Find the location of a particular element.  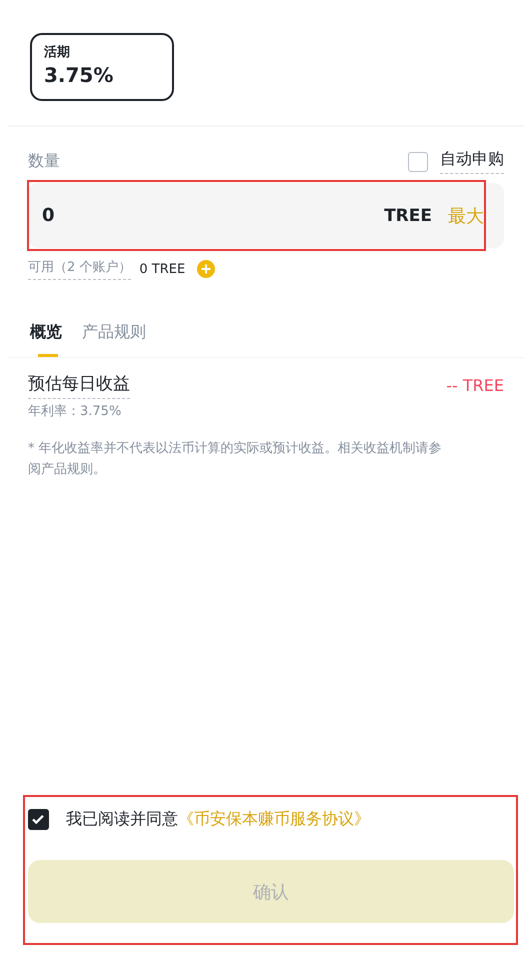

tab: 概览 is located at coordinates (46, 339).